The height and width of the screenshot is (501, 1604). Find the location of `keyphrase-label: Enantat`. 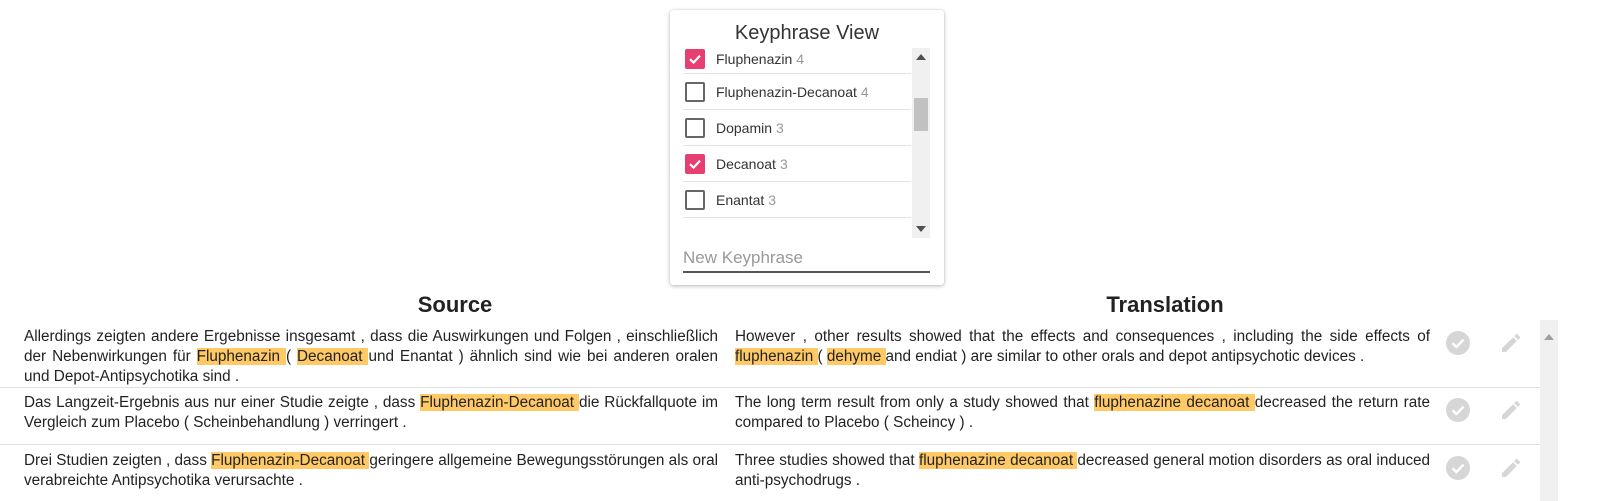

keyphrase-label: Enantat is located at coordinates (740, 199).